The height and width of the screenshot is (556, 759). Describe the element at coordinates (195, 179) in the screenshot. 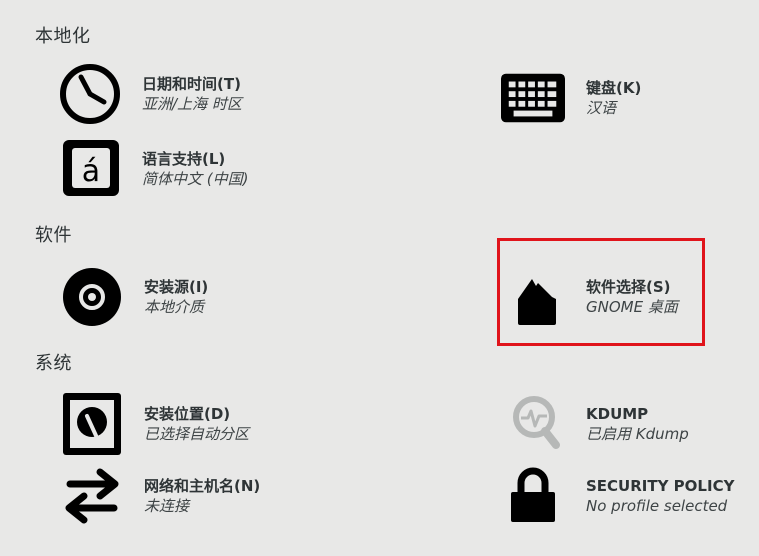

I see `spoke-language-status: 简体中文 (中国)` at that location.